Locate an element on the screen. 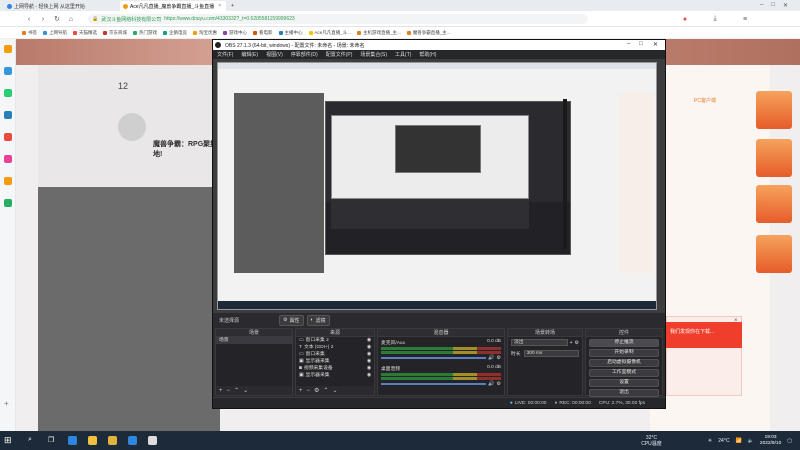 The image size is (800, 450). file-explorer-icon is located at coordinates (92, 440).